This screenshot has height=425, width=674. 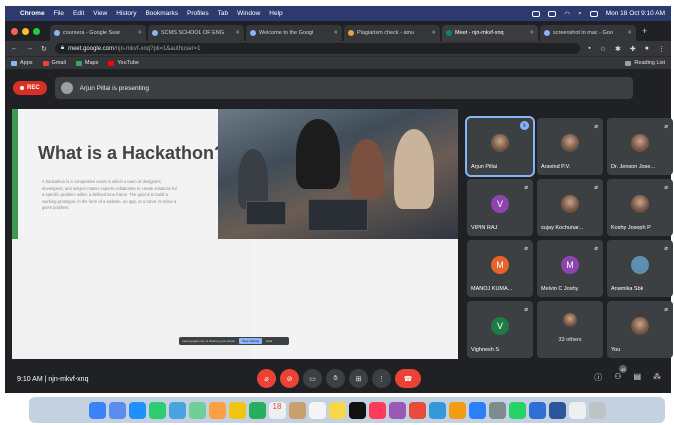 I want to click on bookmark-apps: Apps, so click(x=22, y=63).